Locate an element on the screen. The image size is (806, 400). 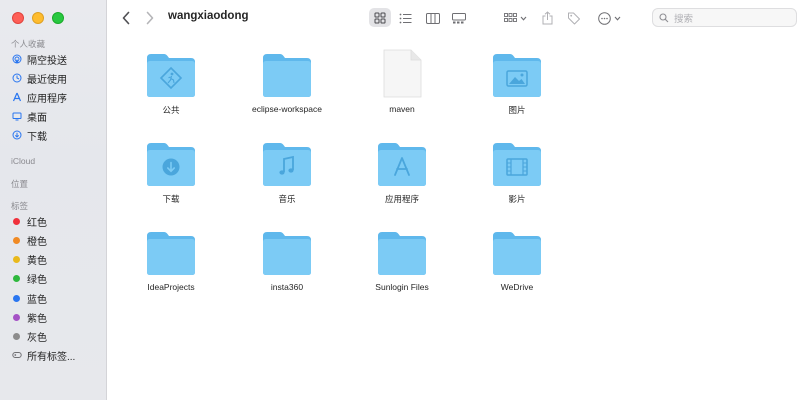
sidebar-item-applications: 应用程序 is located at coordinates (39, 97).